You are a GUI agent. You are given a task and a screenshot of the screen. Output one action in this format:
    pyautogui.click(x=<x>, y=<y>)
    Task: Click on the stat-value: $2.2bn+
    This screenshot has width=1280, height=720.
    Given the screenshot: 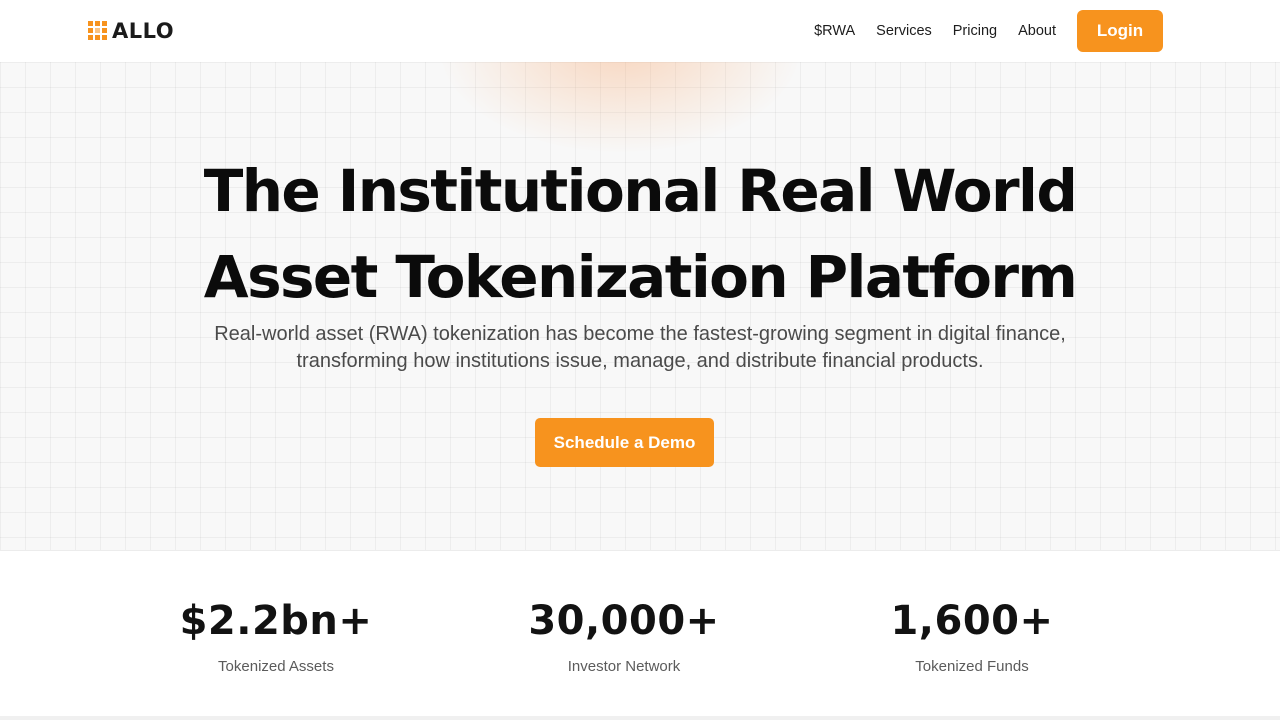 What is the action you would take?
    pyautogui.click(x=276, y=621)
    